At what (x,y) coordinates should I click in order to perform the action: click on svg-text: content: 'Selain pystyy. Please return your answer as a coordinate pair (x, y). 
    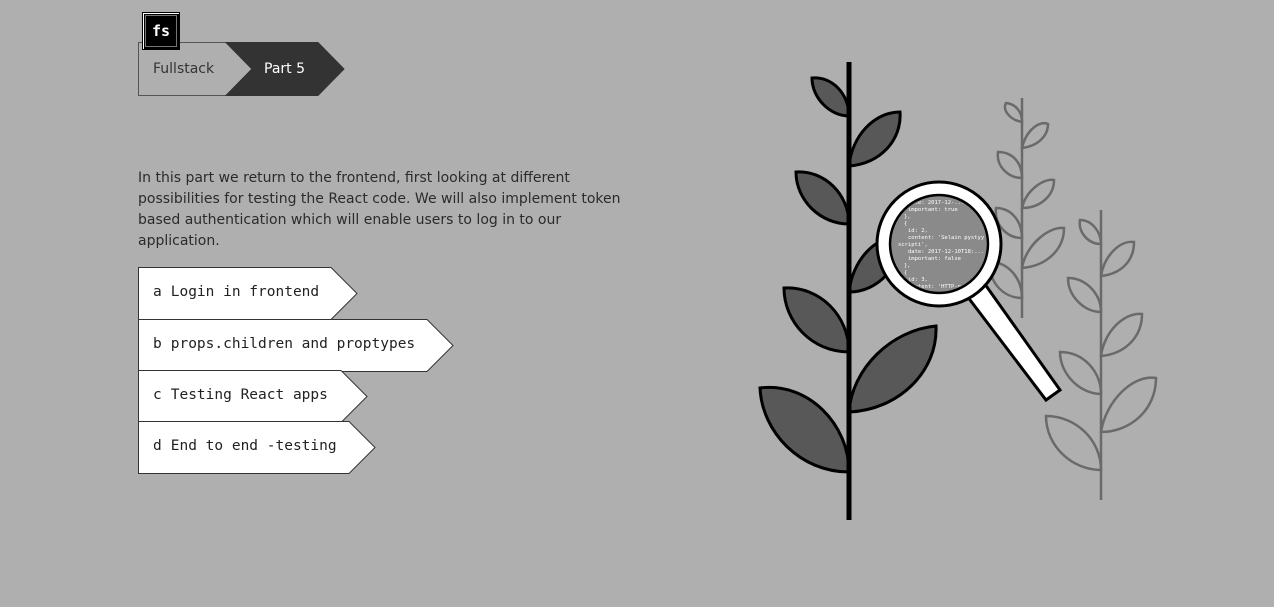
    Looking at the image, I should click on (946, 238).